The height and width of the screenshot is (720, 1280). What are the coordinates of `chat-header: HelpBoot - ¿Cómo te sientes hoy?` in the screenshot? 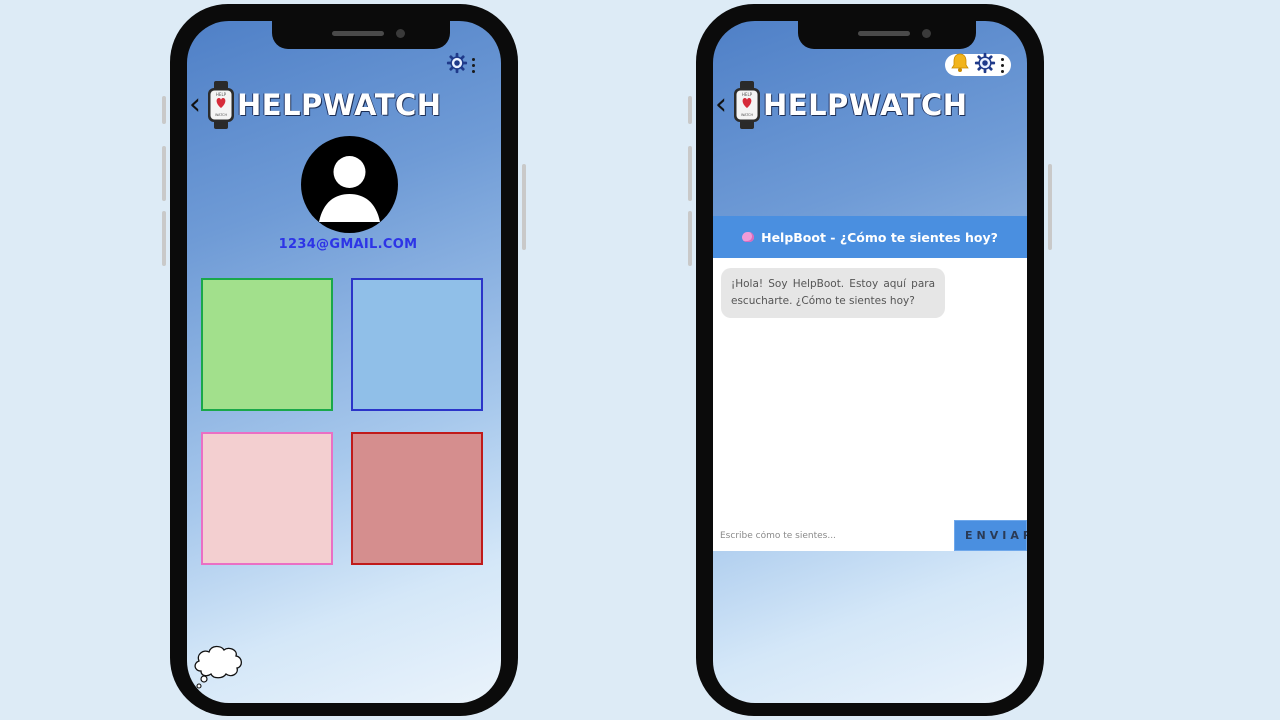 It's located at (870, 237).